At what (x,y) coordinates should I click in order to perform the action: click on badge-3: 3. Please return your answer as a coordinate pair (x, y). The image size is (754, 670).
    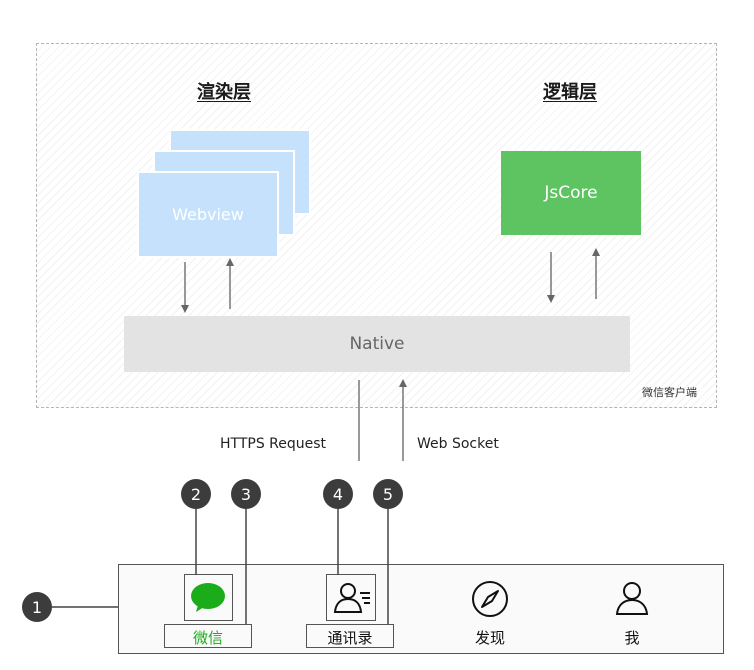
    Looking at the image, I should click on (246, 494).